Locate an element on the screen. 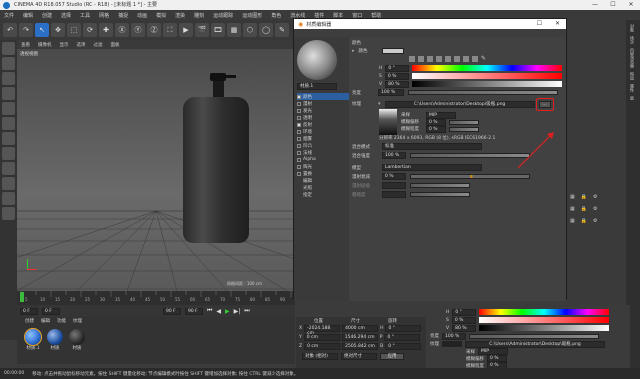  pos-z-field: 0 cm is located at coordinates (322, 346).